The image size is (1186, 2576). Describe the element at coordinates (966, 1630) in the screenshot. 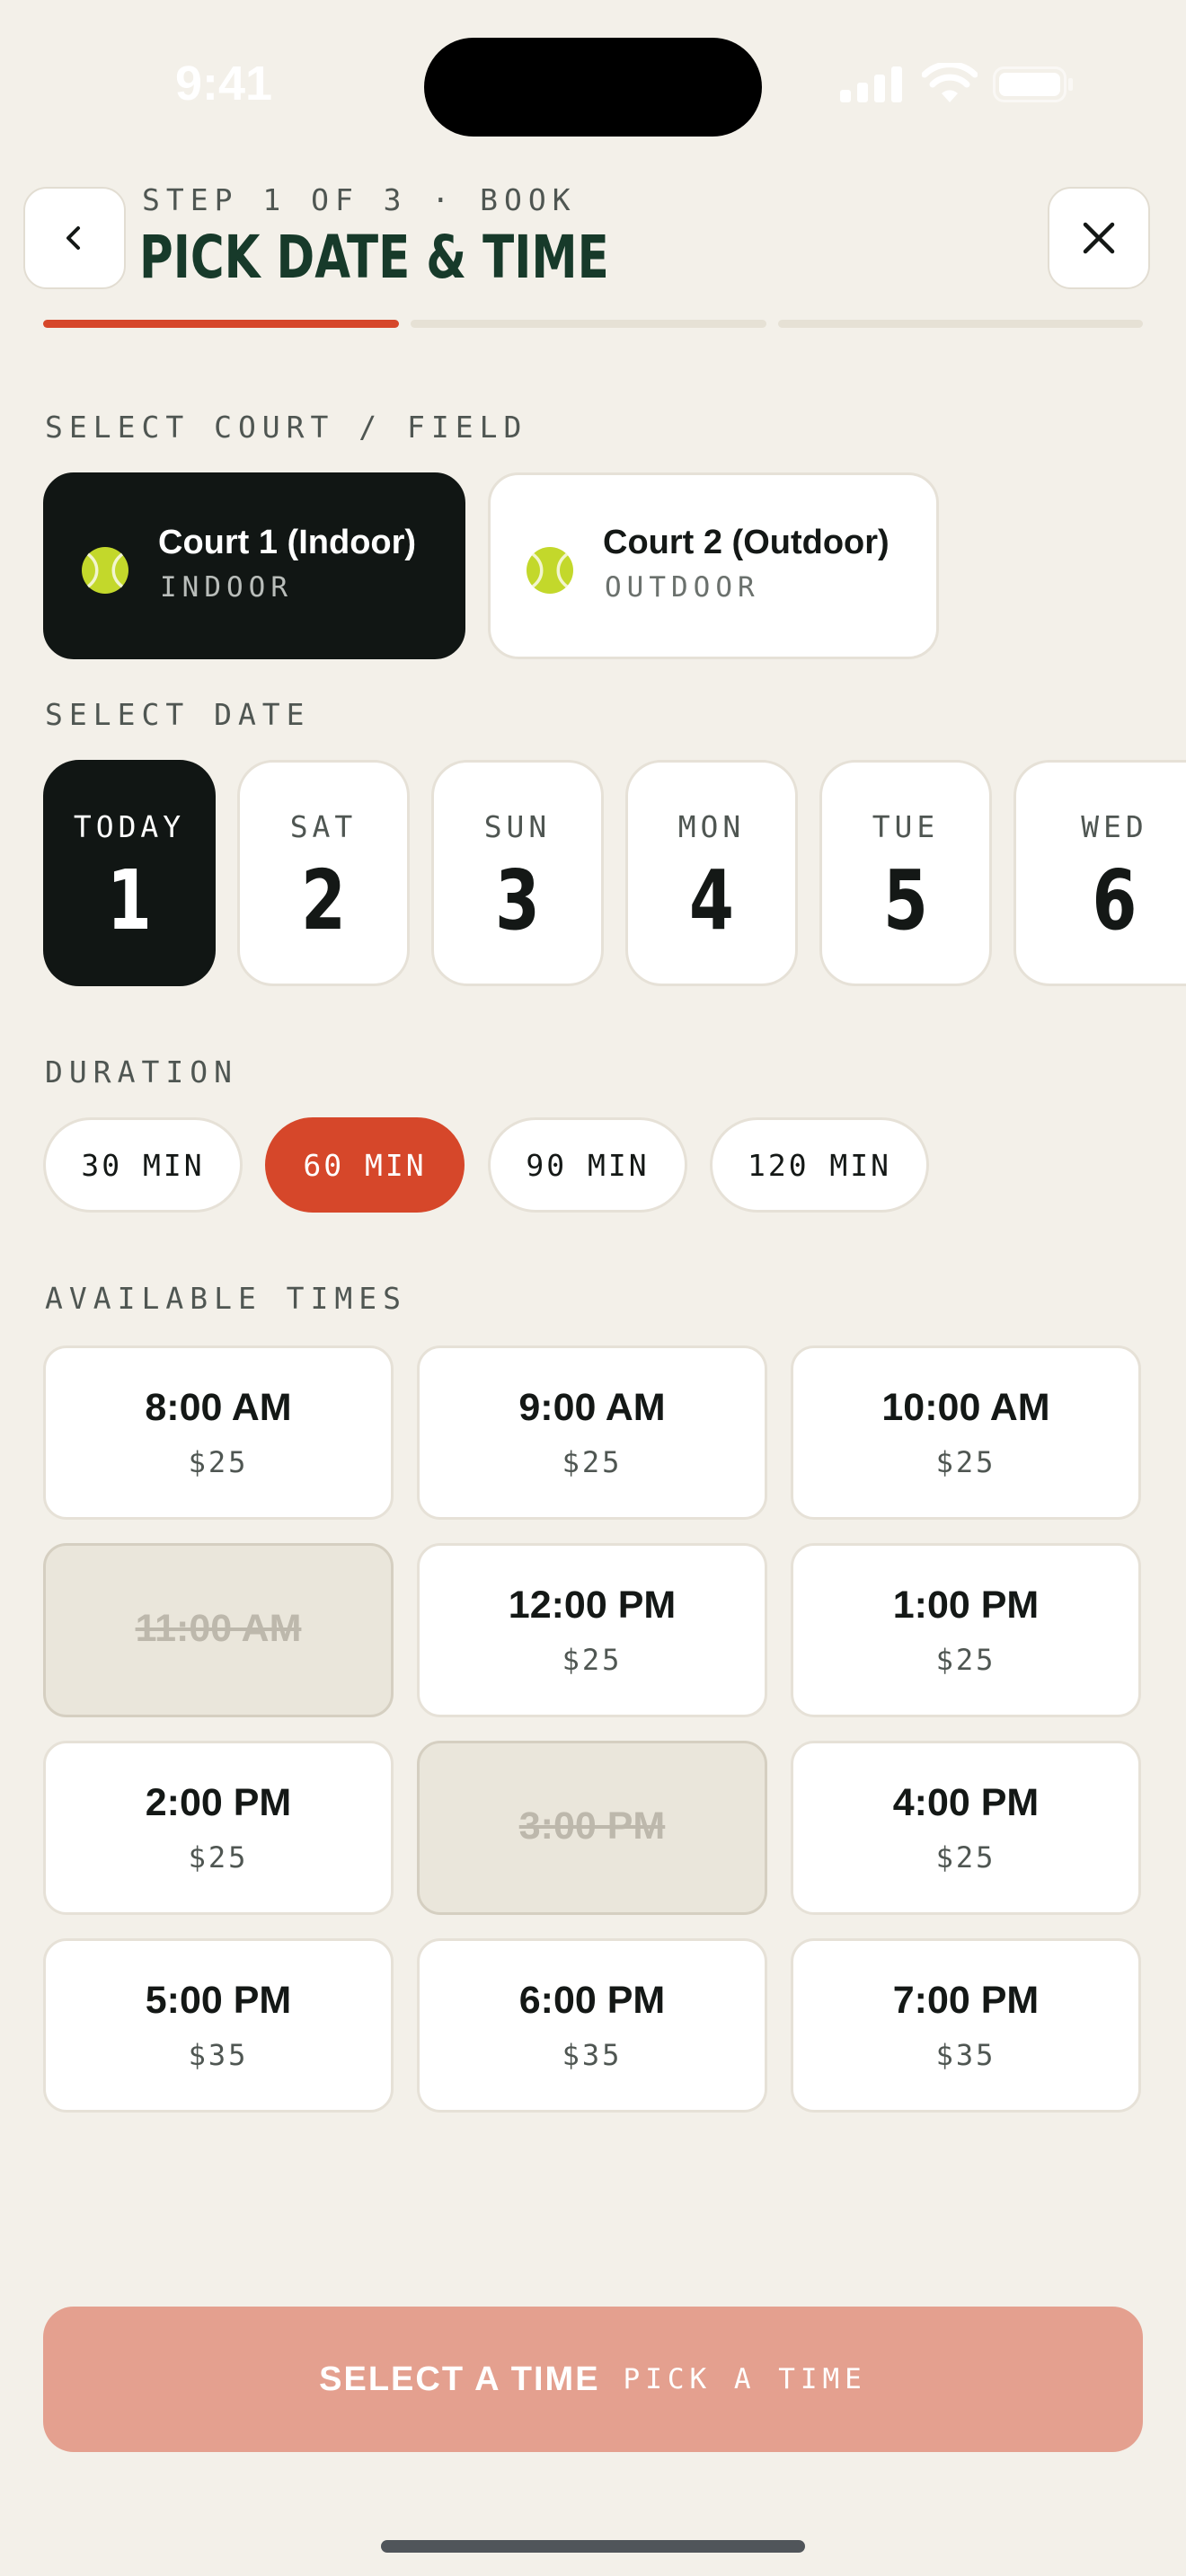

I see `time-slot: 1:00 PM $25` at that location.